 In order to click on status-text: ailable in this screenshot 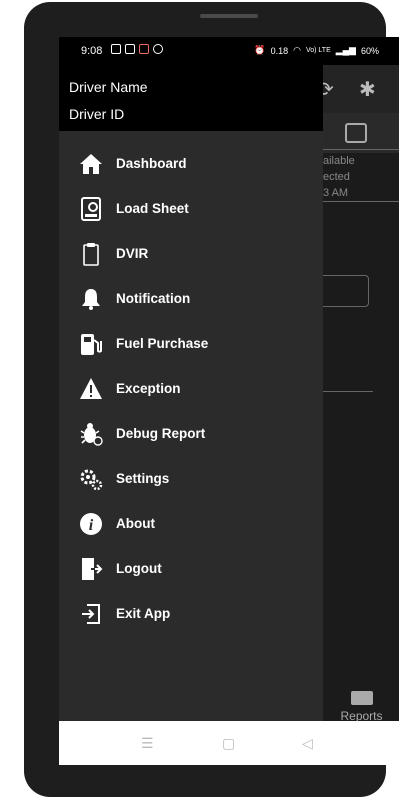, I will do `click(339, 161)`.